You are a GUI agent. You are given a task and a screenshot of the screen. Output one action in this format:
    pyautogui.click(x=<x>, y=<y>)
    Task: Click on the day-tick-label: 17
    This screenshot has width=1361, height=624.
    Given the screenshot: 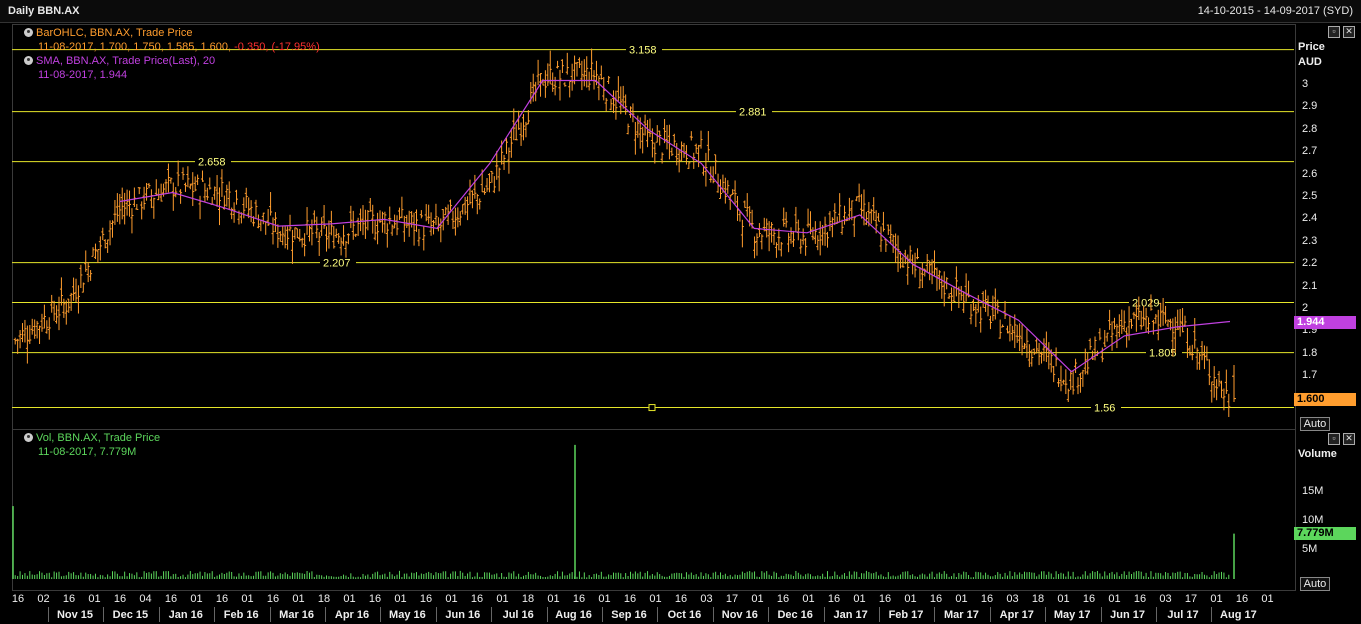 What is the action you would take?
    pyautogui.click(x=1191, y=599)
    